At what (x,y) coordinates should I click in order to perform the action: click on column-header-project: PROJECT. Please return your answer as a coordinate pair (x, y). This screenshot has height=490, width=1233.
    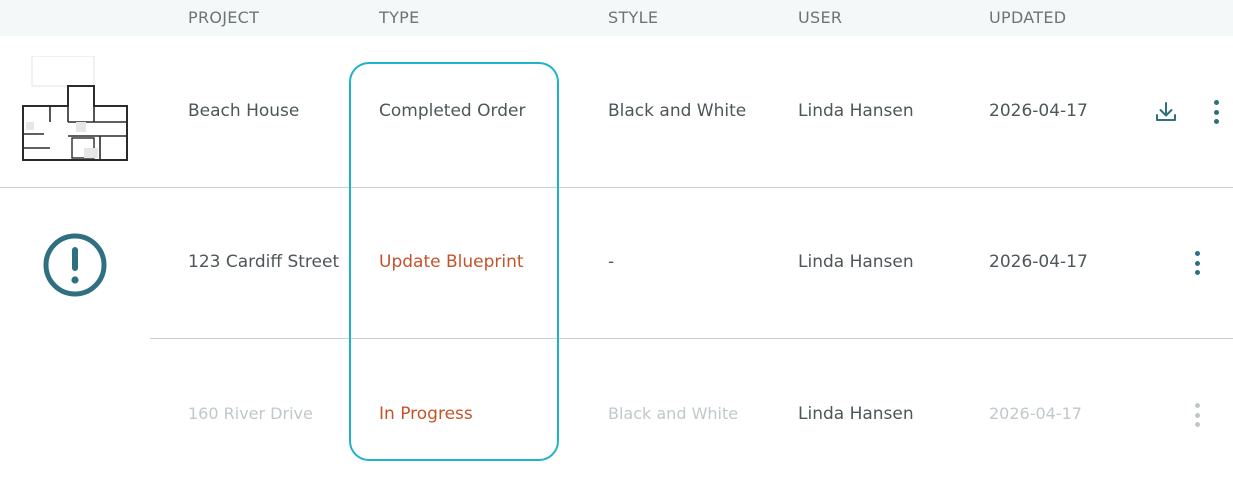
    Looking at the image, I should click on (223, 17).